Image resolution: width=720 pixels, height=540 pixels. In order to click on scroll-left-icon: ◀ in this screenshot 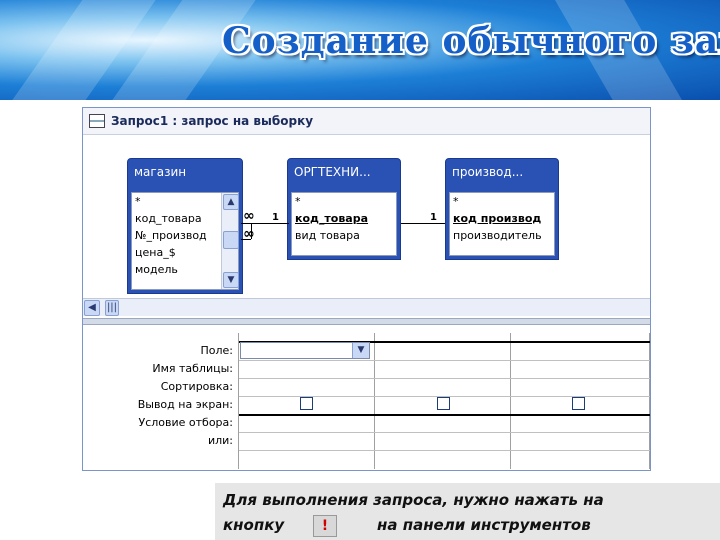, I will do `click(92, 308)`.